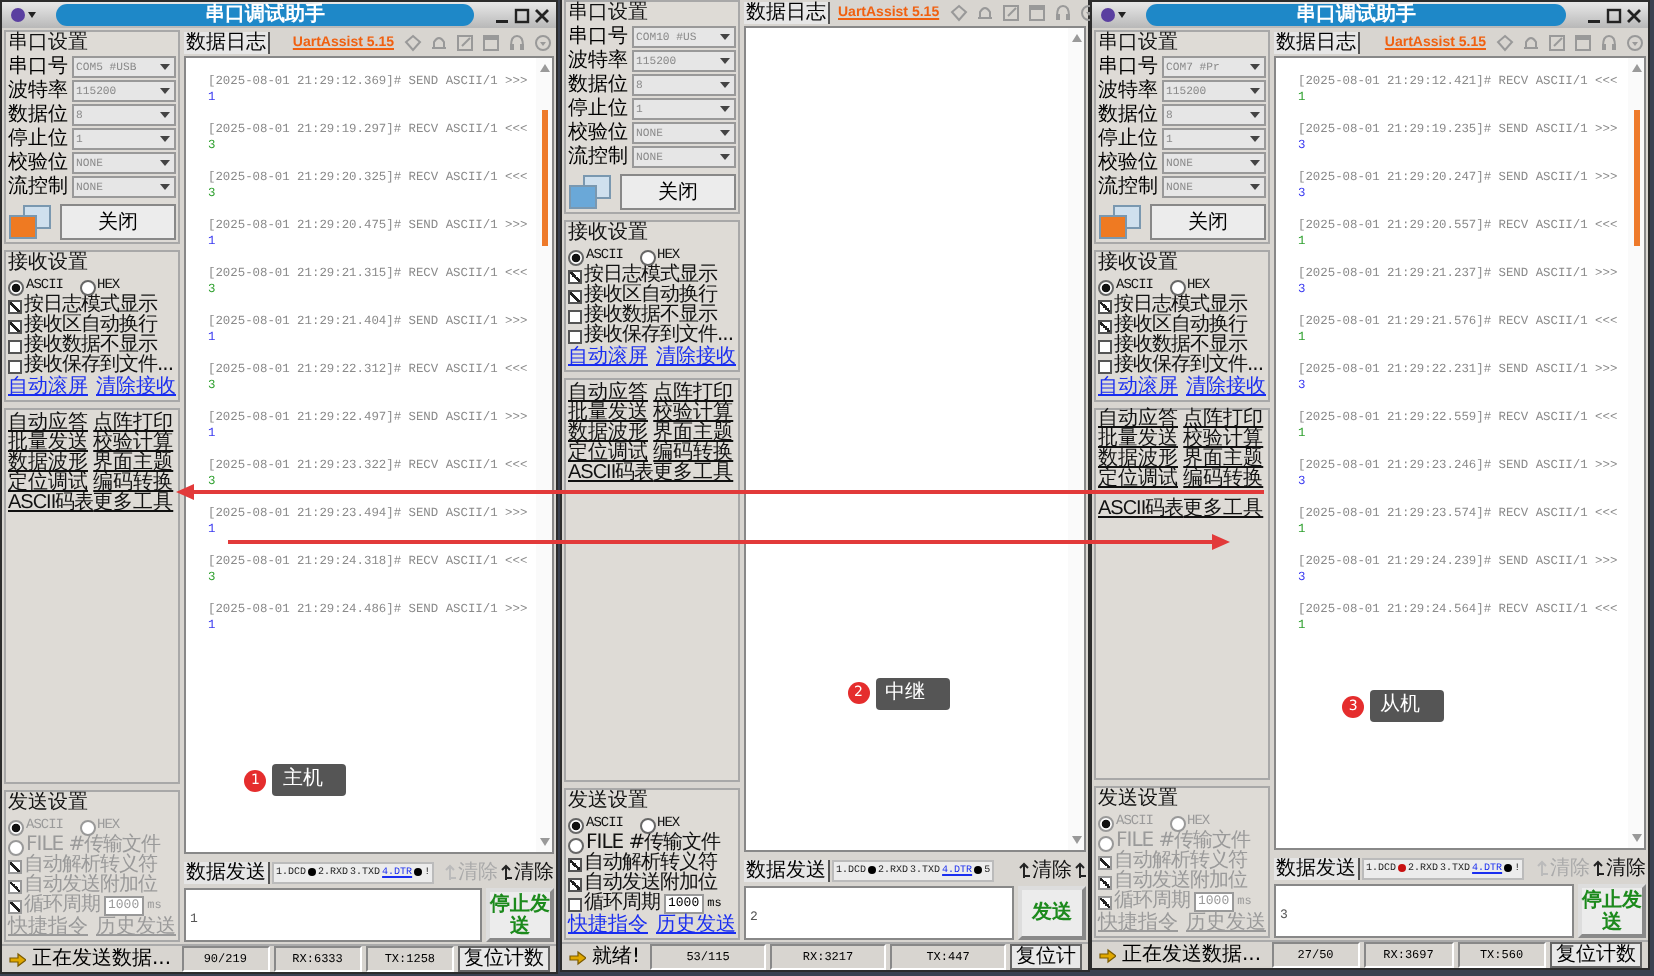 The width and height of the screenshot is (1654, 976). What do you see at coordinates (90, 306) in the screenshot?
I see `checkbox-label: 按日志模式显示` at bounding box center [90, 306].